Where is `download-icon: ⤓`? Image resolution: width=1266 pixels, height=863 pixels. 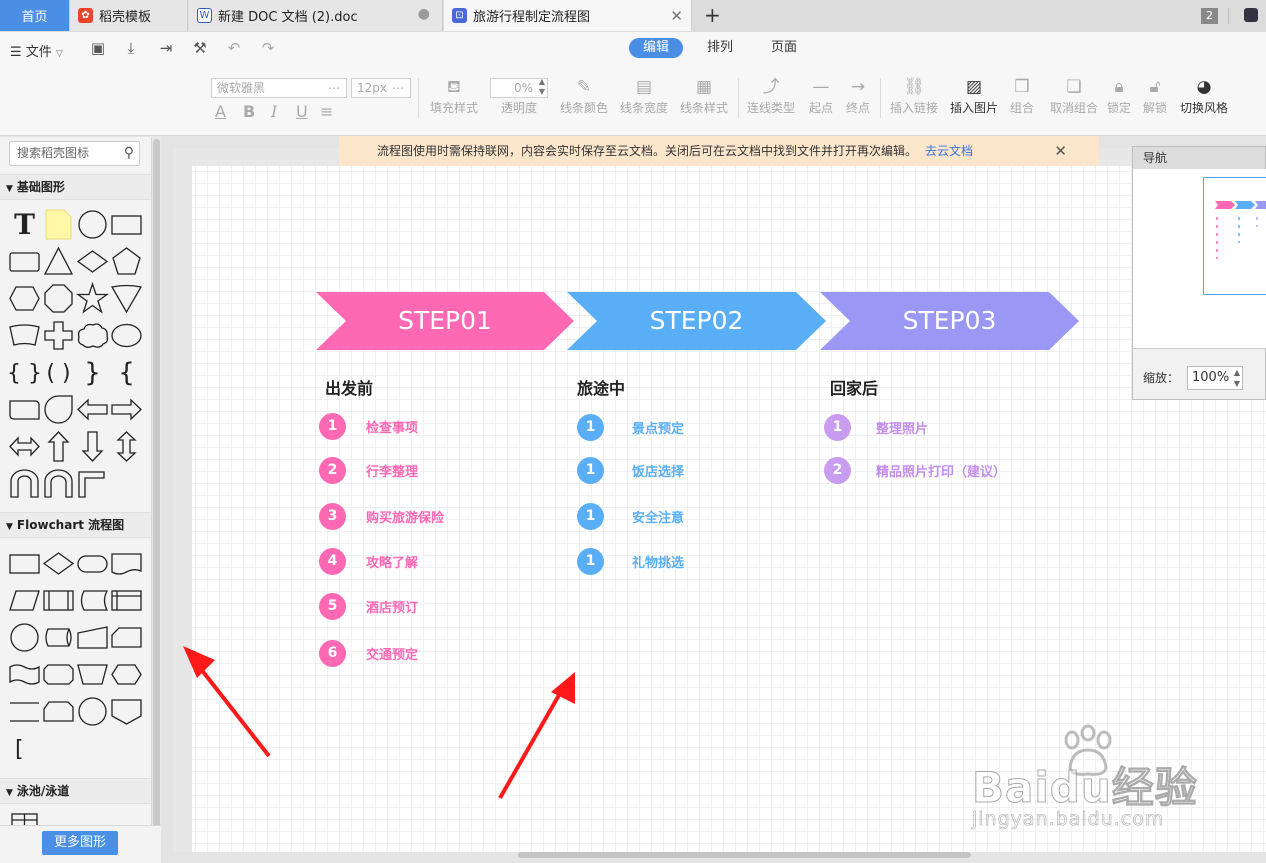 download-icon: ⤓ is located at coordinates (131, 48).